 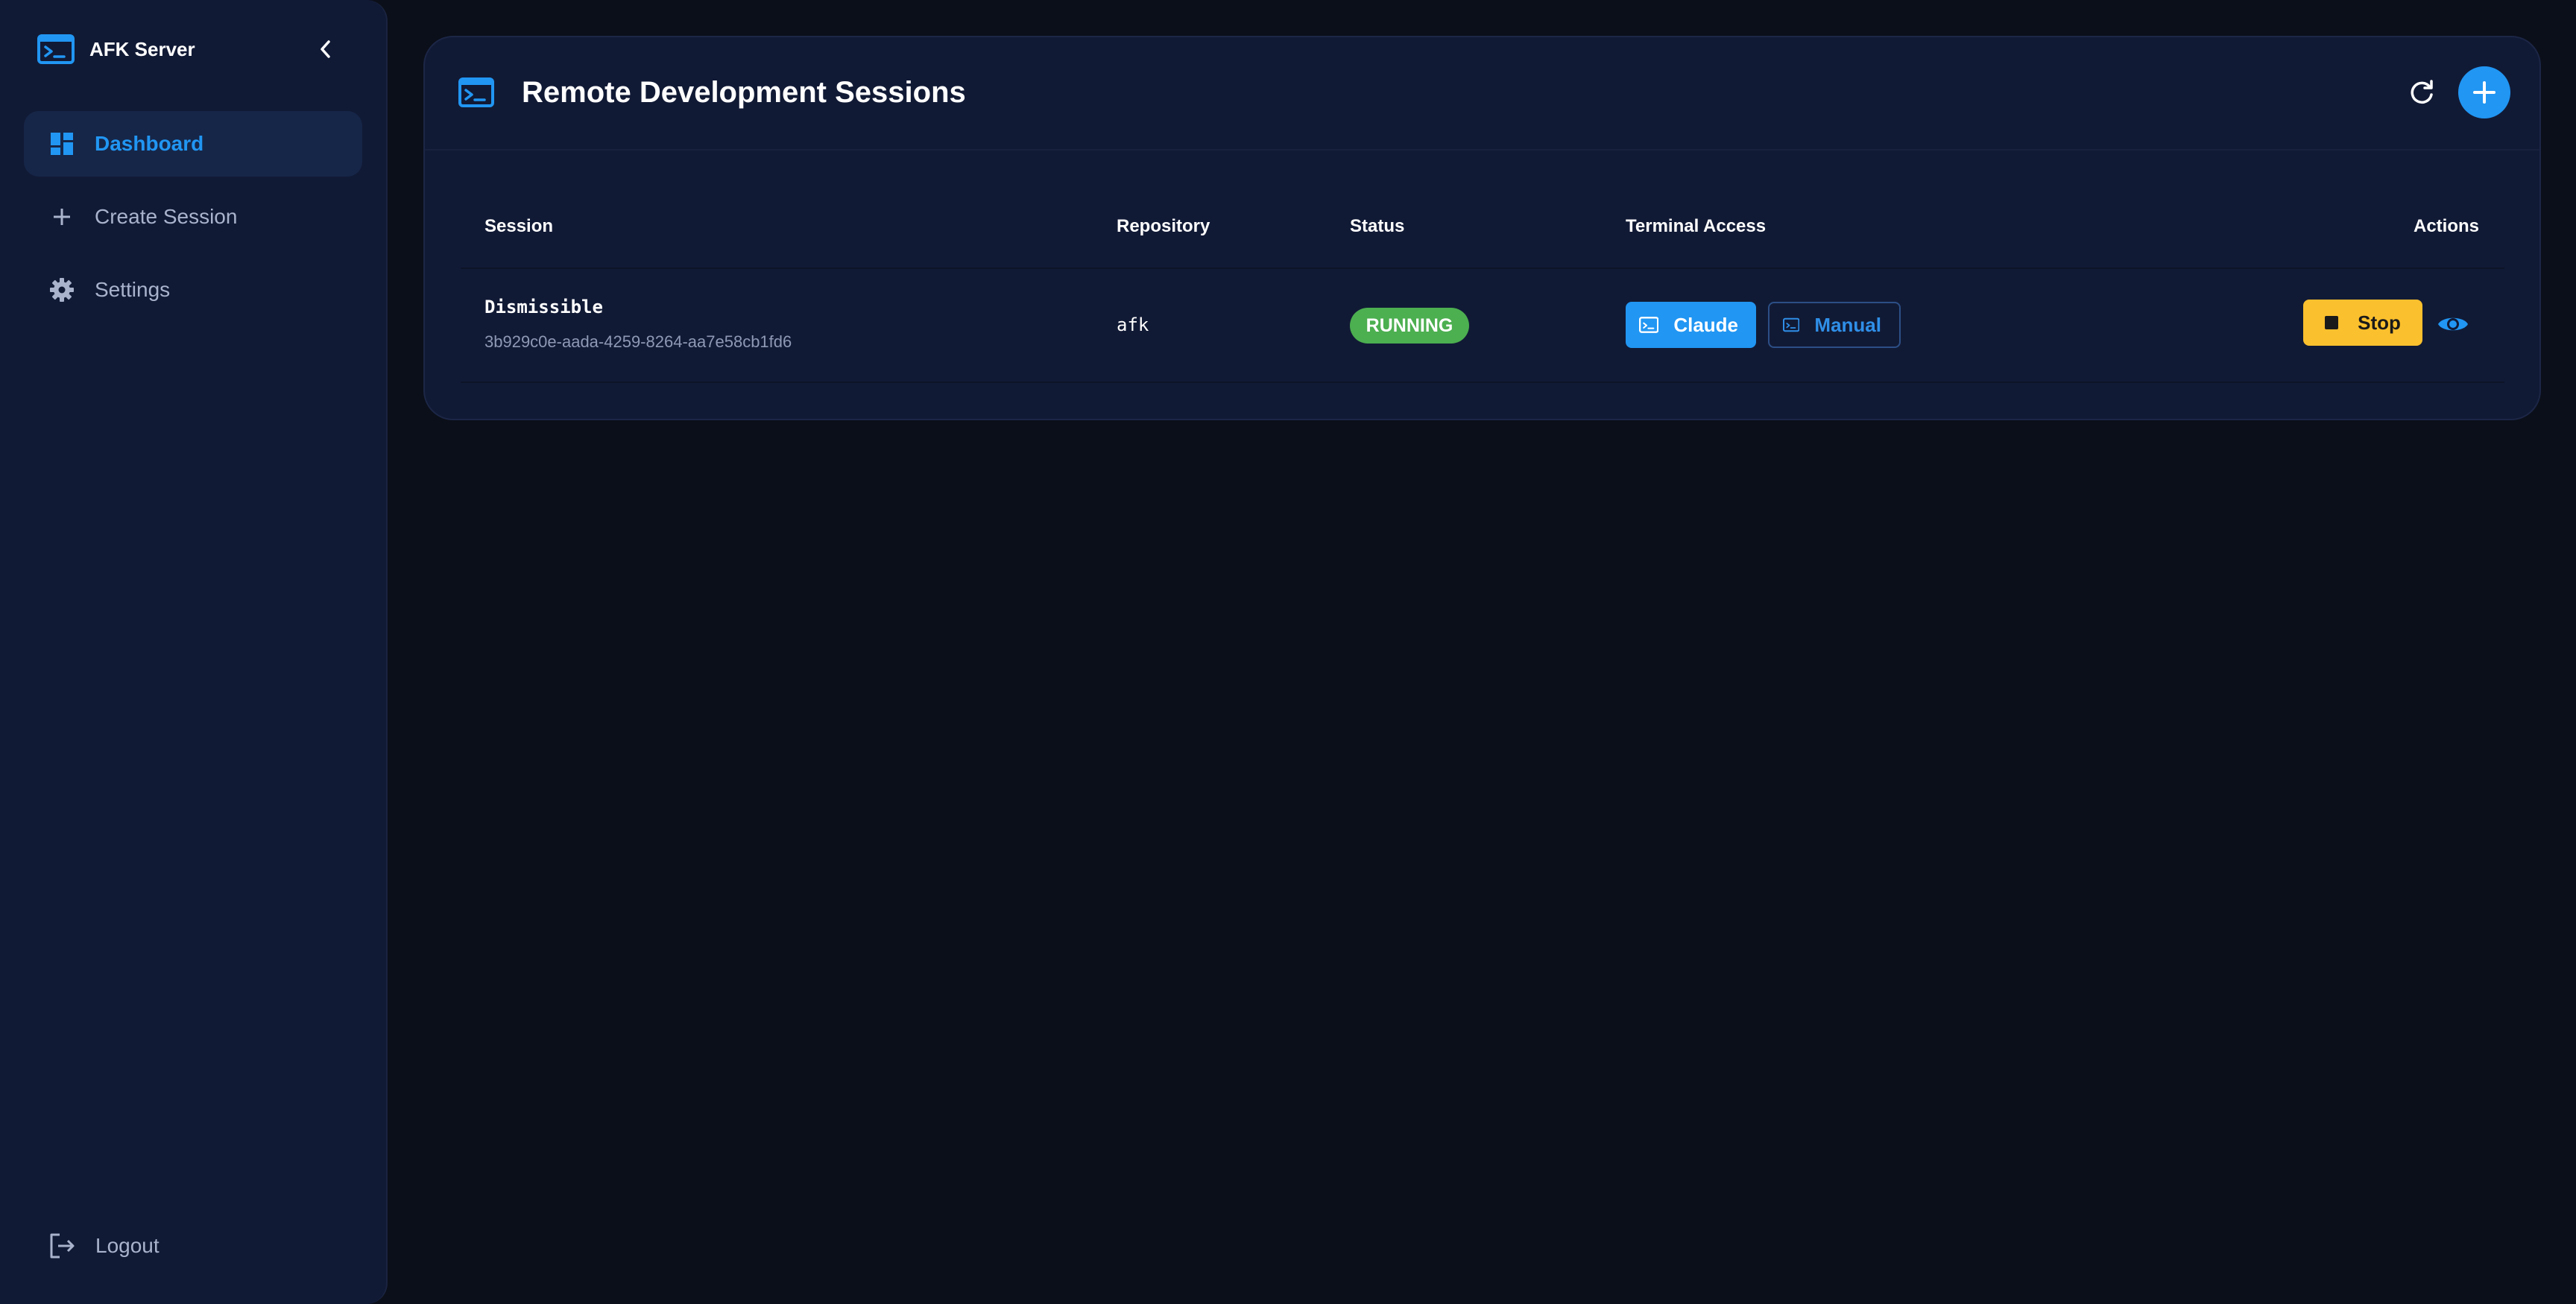 I want to click on repository-name: afk, so click(x=1133, y=324).